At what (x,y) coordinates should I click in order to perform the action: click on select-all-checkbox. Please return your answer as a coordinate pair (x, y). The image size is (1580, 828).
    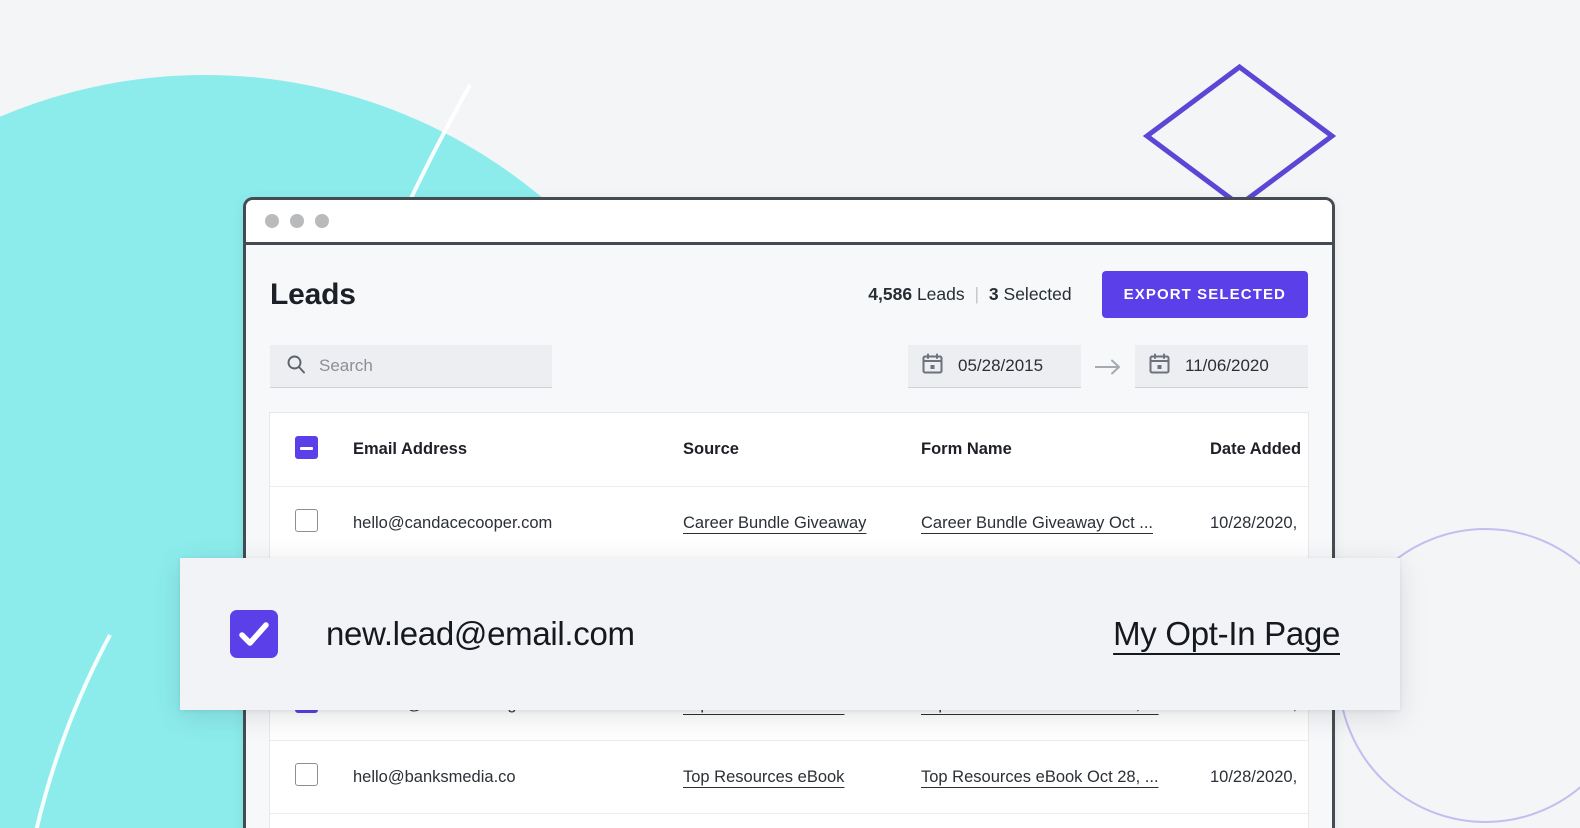
    Looking at the image, I should click on (306, 447).